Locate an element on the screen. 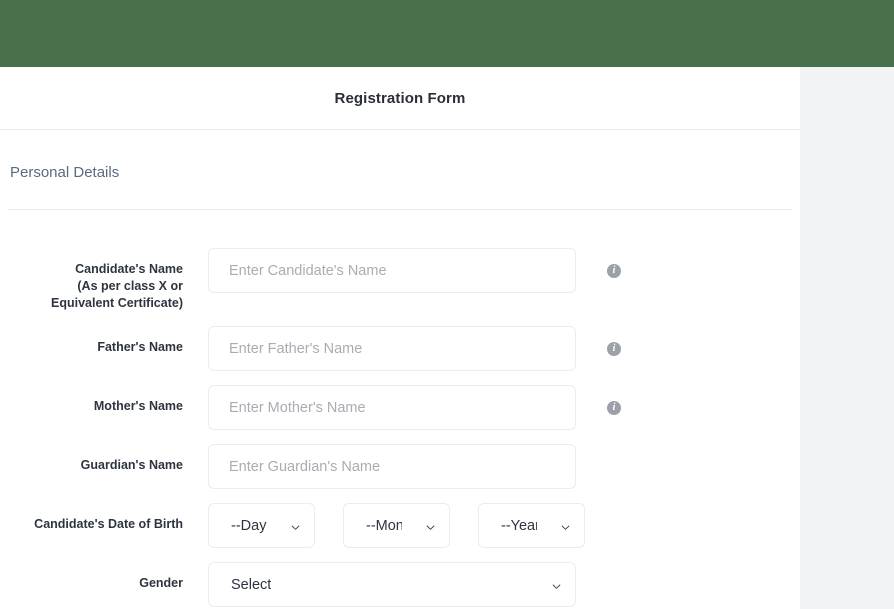  form-row-gender: Gender Select is located at coordinates (400, 584).